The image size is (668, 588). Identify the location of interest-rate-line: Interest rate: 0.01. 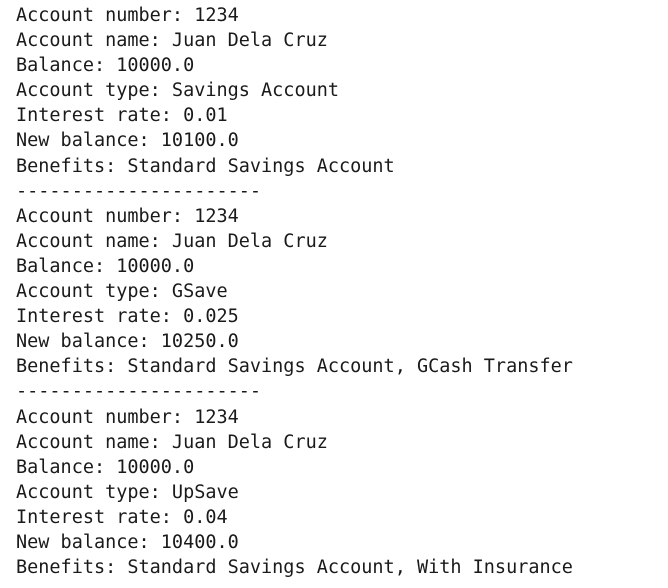
(122, 116).